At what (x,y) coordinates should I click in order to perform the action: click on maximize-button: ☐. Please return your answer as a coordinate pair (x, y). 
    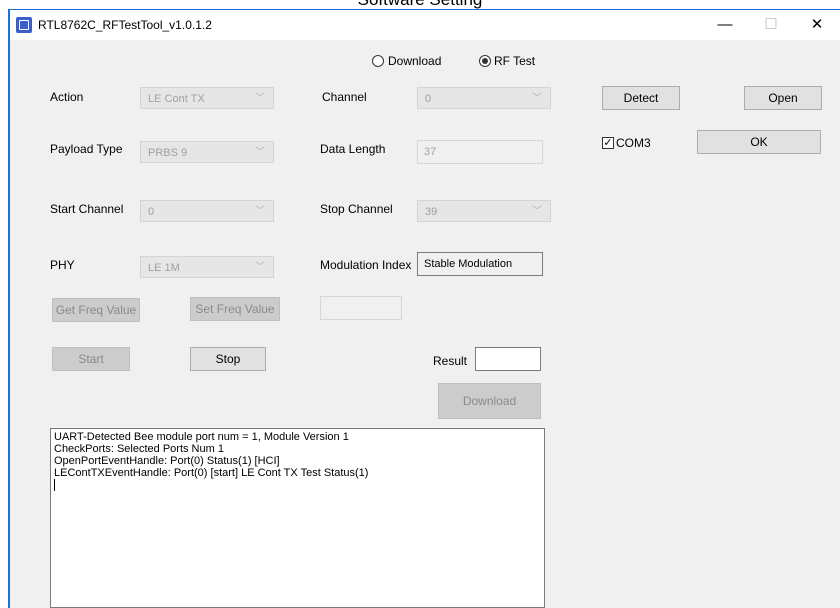
    Looking at the image, I should click on (771, 25).